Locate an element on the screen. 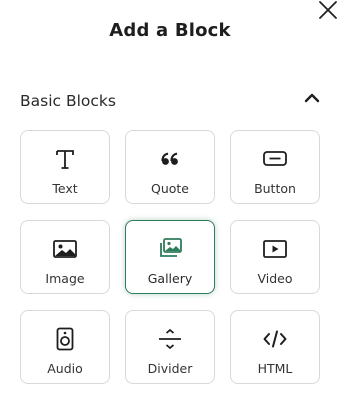 This screenshot has height=396, width=340. block-label: Text is located at coordinates (65, 188).